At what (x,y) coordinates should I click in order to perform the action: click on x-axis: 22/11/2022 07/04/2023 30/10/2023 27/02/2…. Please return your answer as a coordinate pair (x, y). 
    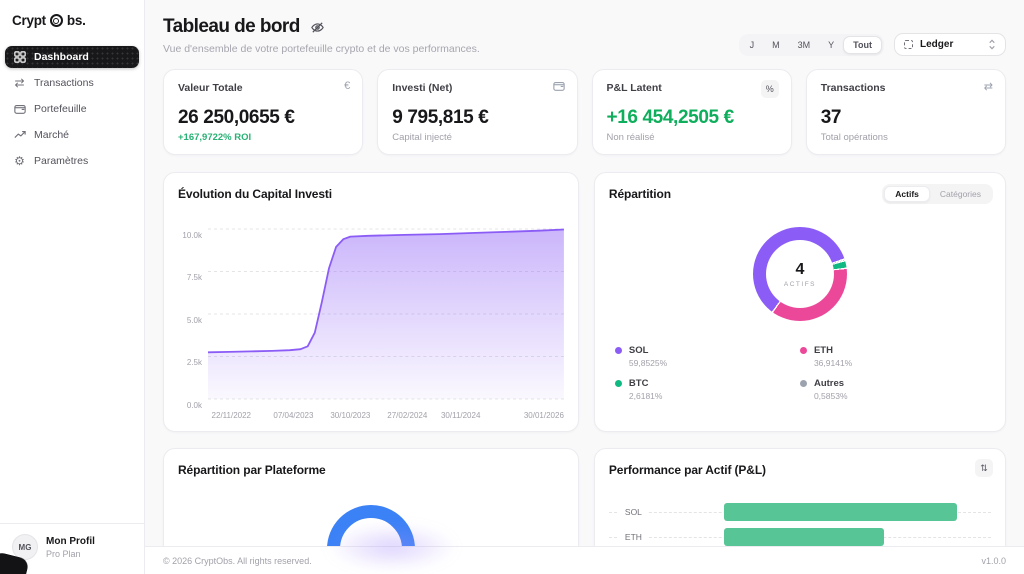
    Looking at the image, I should click on (386, 417).